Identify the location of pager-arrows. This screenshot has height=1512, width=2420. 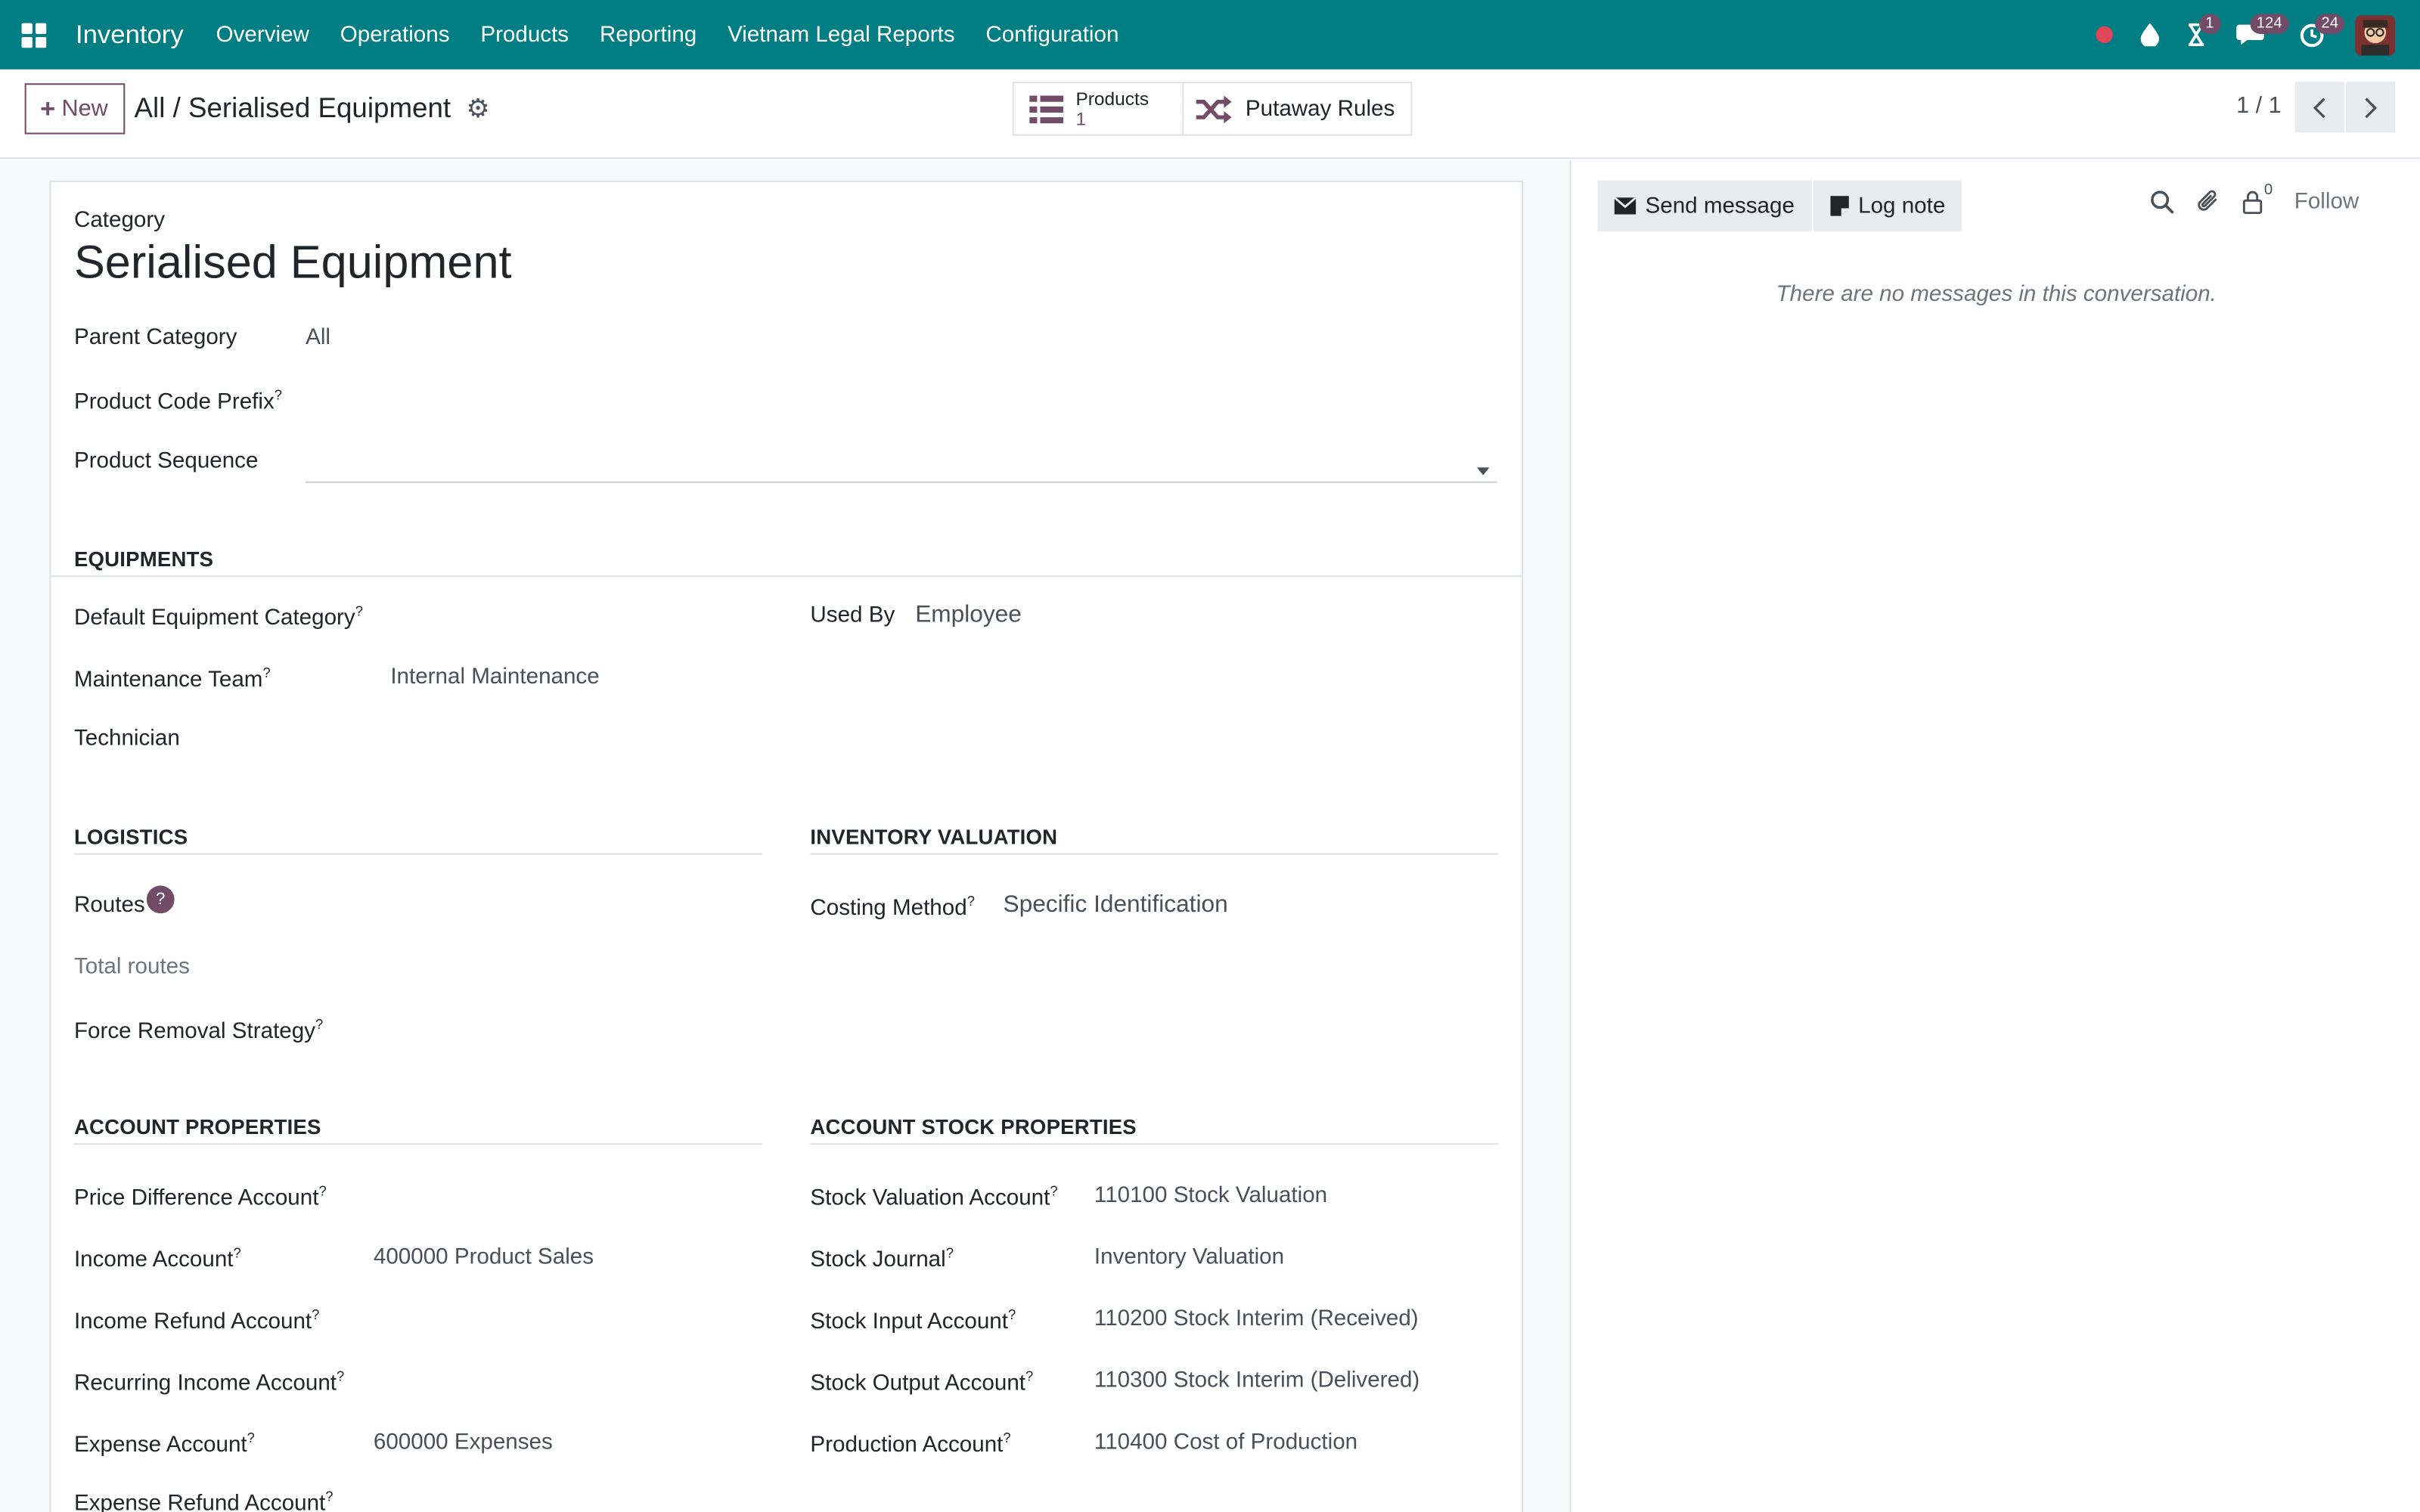
(2345, 107).